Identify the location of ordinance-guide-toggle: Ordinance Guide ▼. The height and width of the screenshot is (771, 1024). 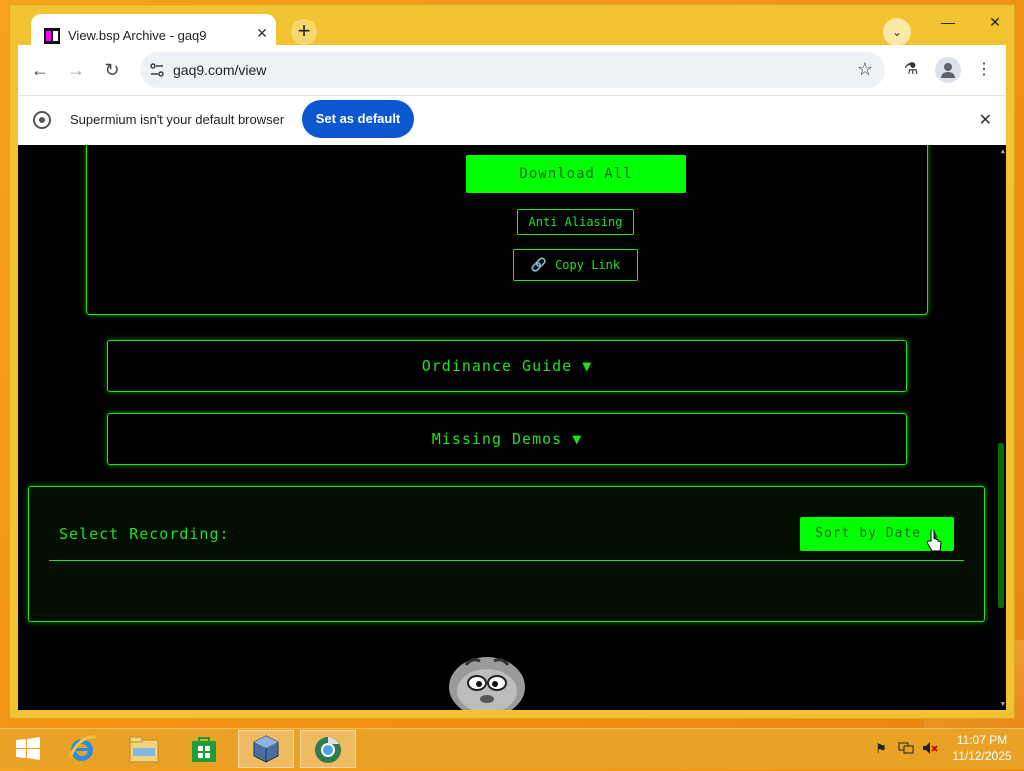
(507, 366).